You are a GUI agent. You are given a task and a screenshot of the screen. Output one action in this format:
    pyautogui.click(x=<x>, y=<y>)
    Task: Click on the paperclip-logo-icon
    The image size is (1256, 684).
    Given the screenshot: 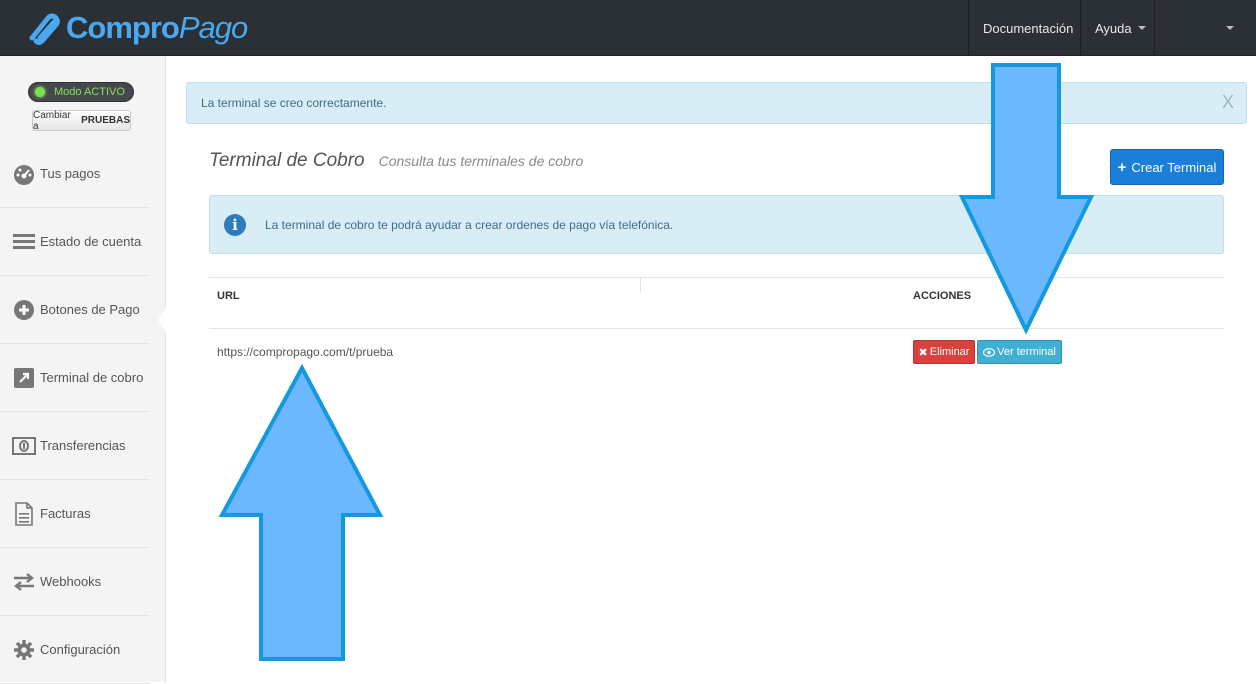 What is the action you would take?
    pyautogui.click(x=44, y=29)
    